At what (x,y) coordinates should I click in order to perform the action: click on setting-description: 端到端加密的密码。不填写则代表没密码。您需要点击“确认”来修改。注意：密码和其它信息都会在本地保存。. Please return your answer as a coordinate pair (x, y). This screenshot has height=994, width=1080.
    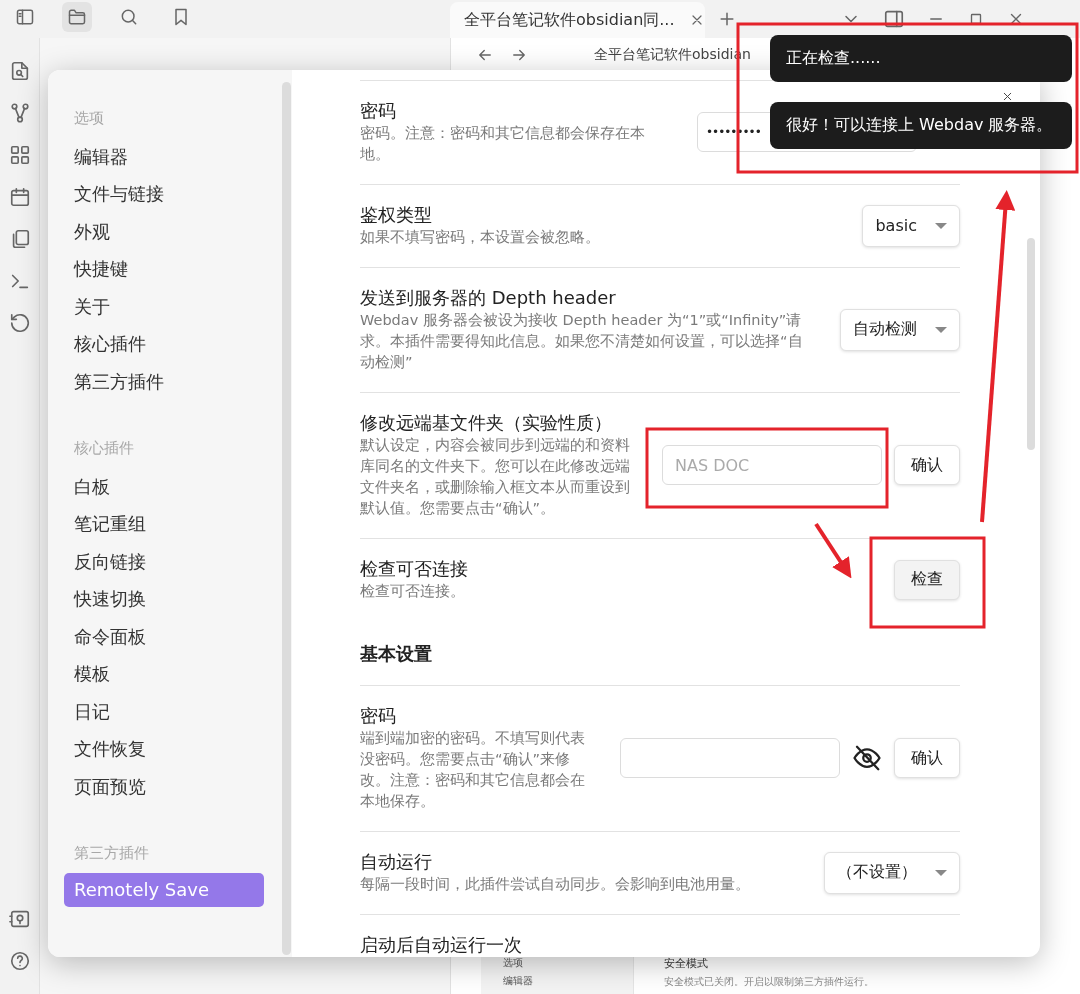
    Looking at the image, I should click on (473, 770).